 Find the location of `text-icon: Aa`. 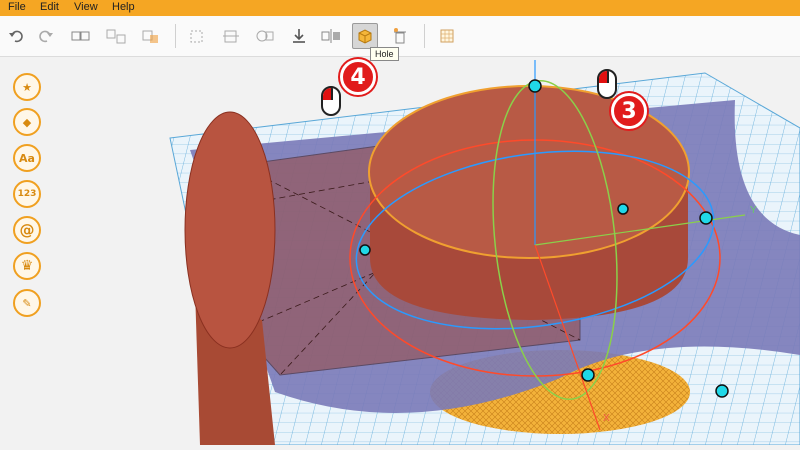

text-icon: Aa is located at coordinates (27, 158).